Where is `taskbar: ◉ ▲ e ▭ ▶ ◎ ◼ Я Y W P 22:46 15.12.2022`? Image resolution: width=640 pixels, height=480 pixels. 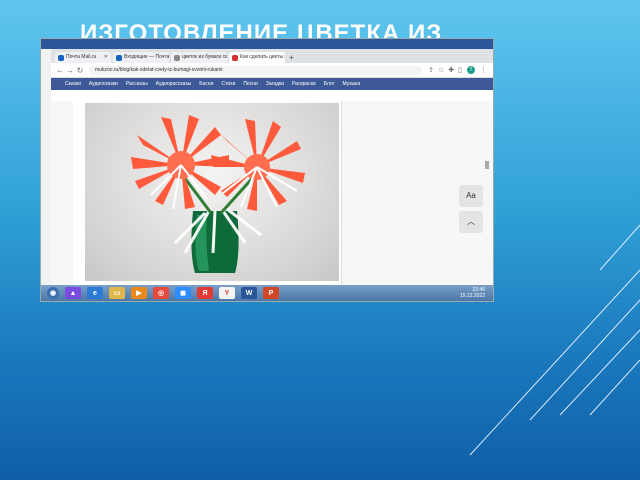
taskbar: ◉ ▲ e ▭ ▶ ◎ ◼ Я Y W P 22:46 15.12.2022 is located at coordinates (267, 293).